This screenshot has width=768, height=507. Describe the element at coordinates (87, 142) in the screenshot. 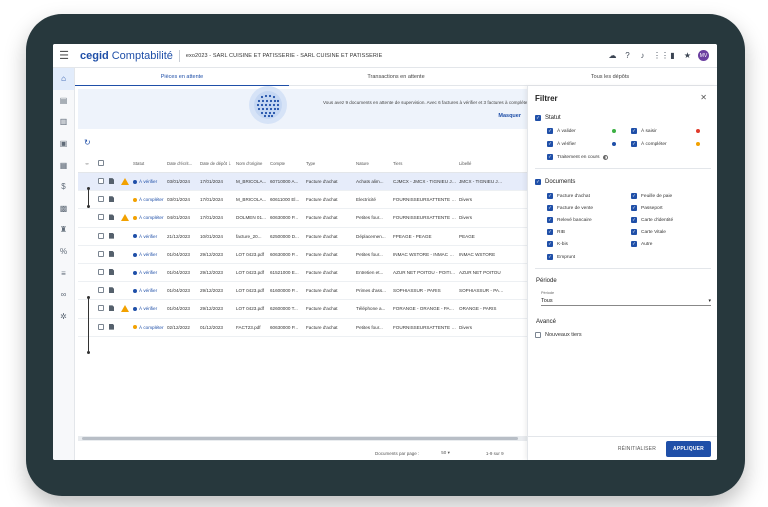

I see `refresh-icon: ↻` at that location.